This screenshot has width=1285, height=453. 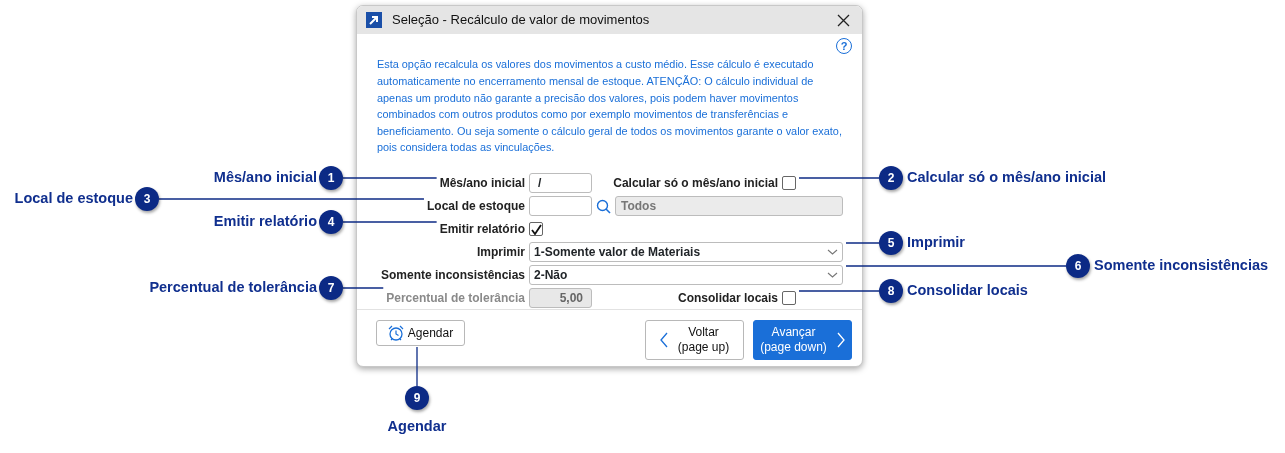 What do you see at coordinates (475, 207) in the screenshot?
I see `field-label: Local de estoque` at bounding box center [475, 207].